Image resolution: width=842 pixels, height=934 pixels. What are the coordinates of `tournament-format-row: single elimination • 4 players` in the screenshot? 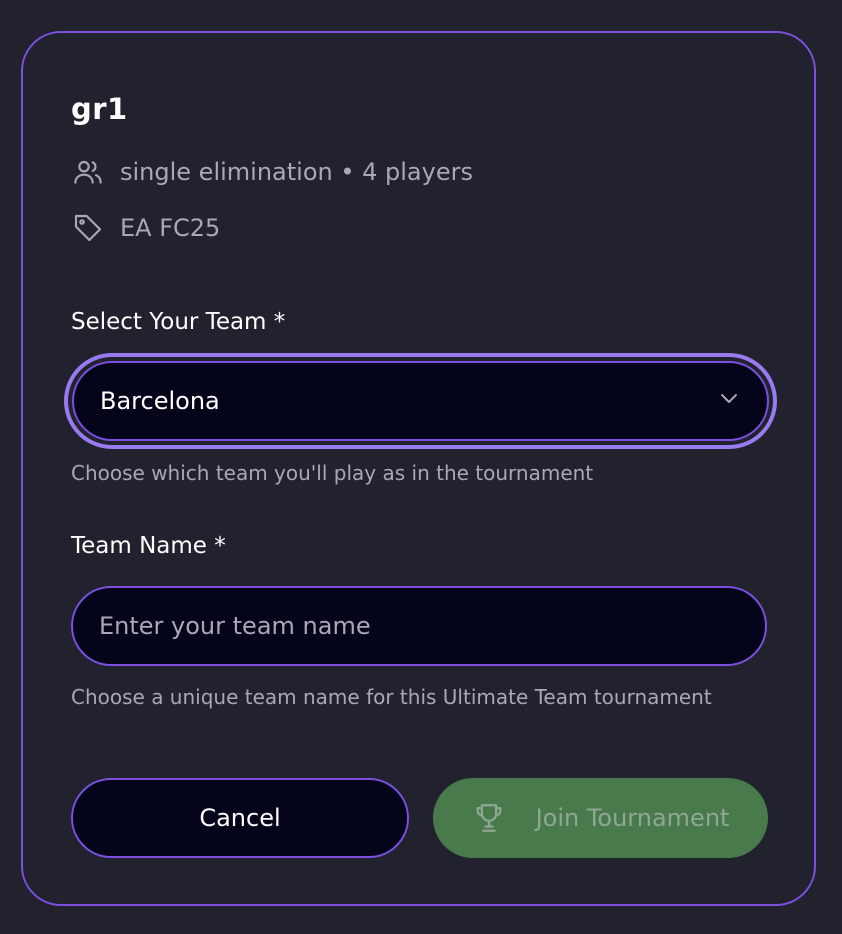 It's located at (272, 172).